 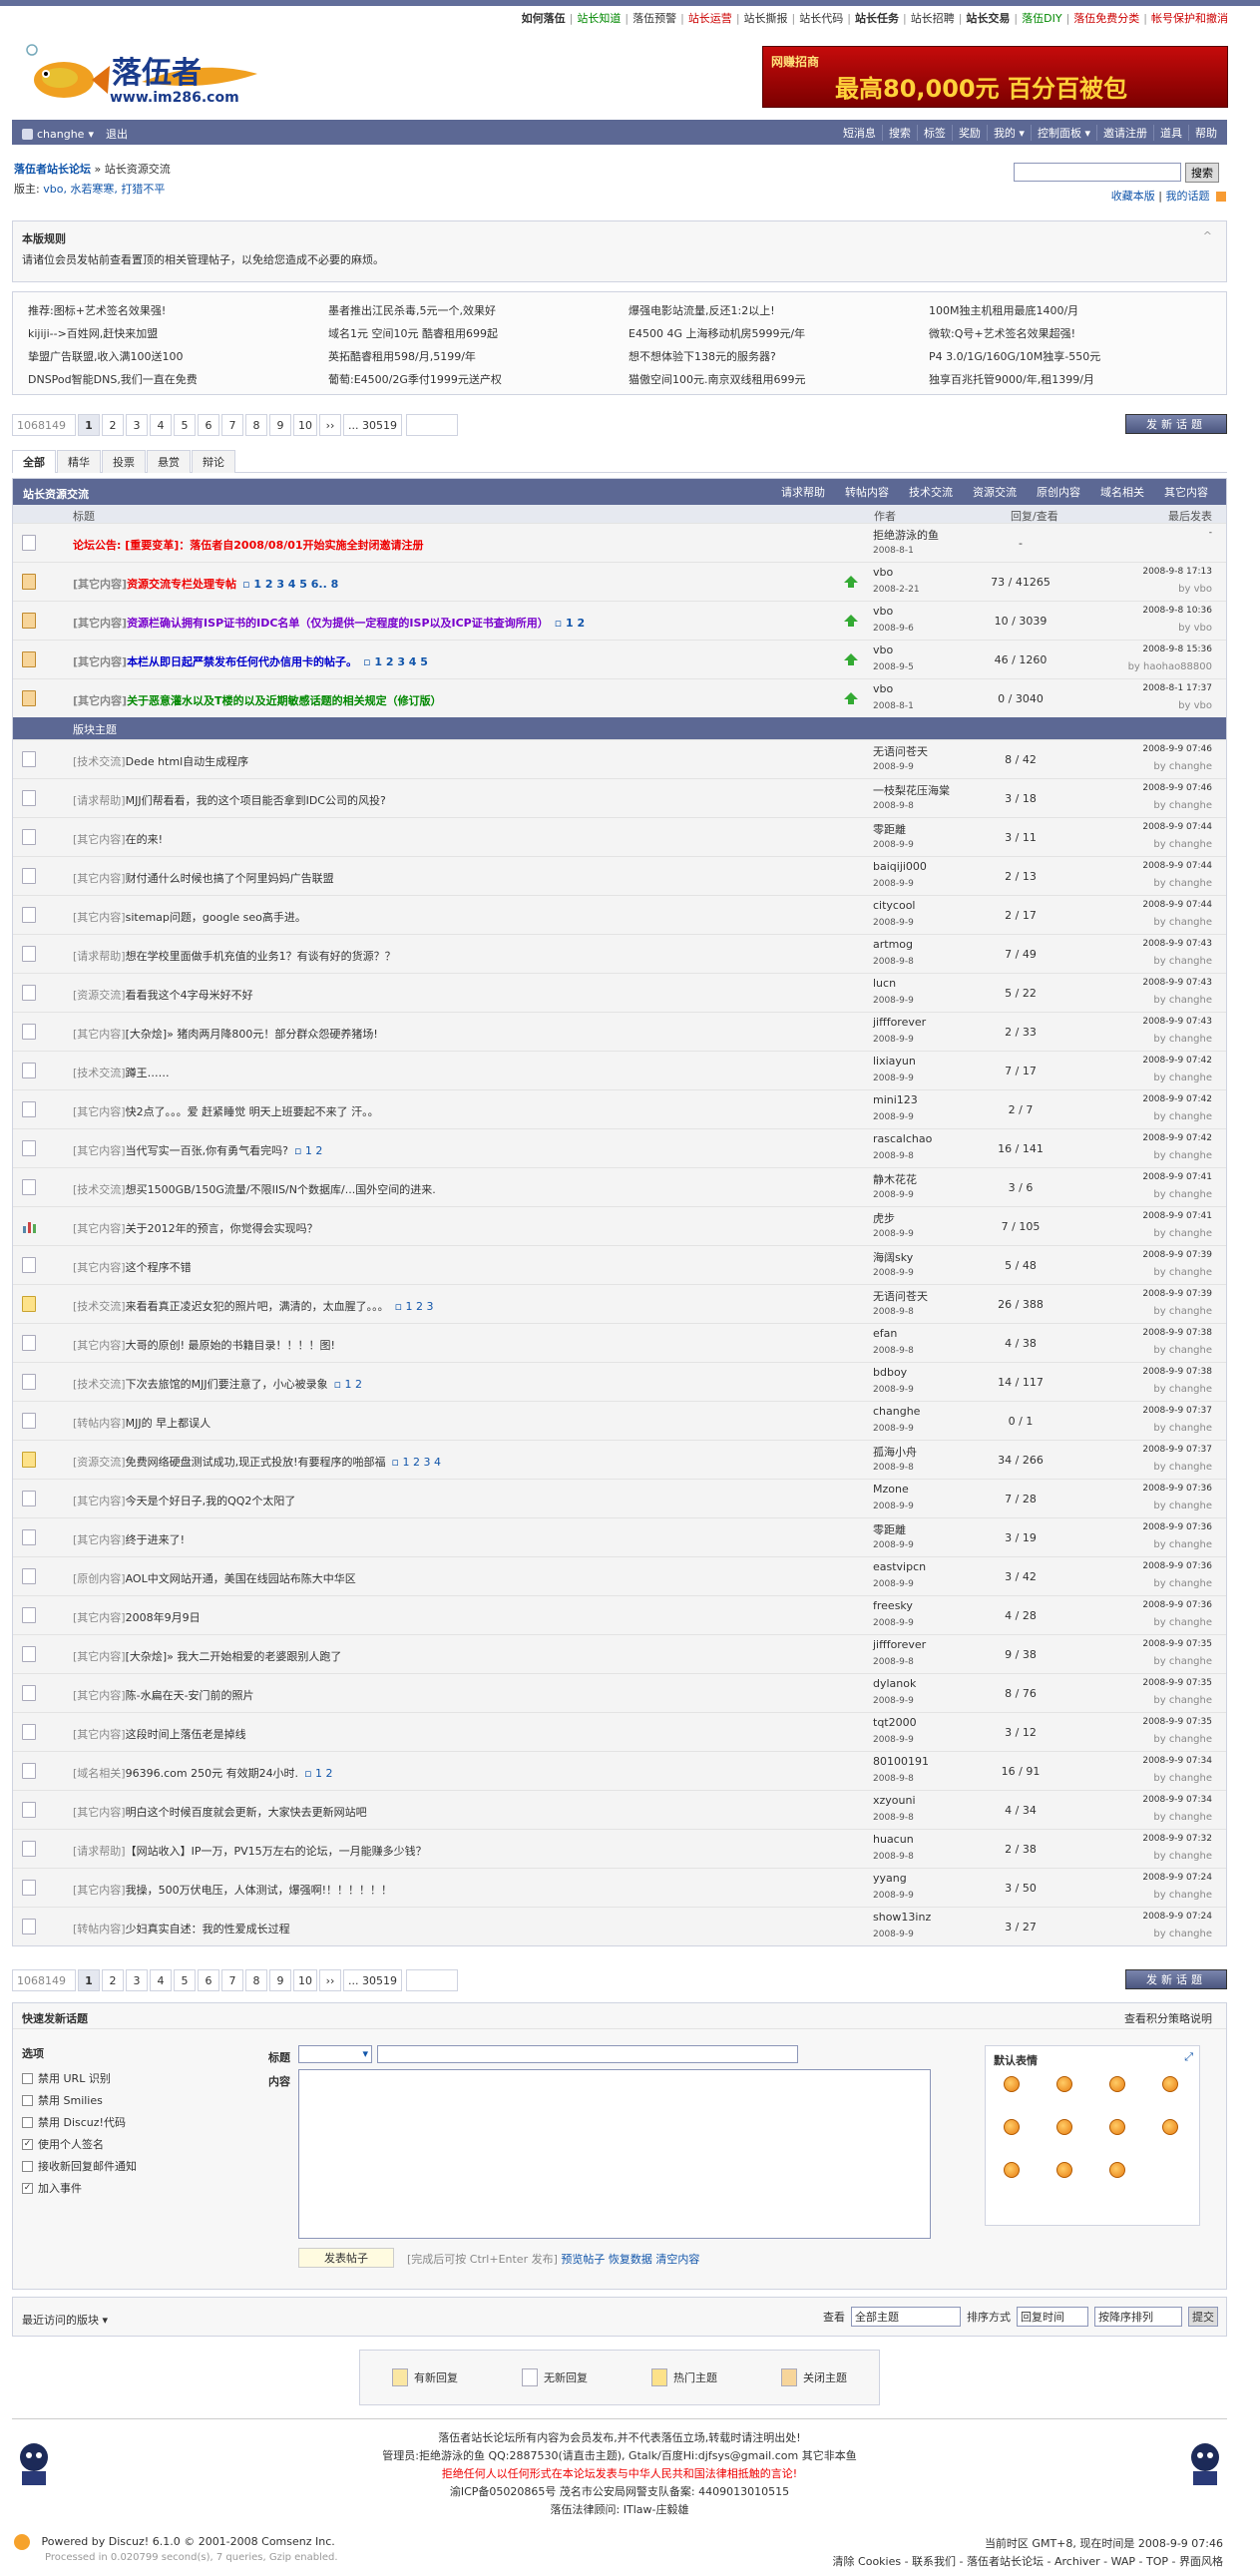 What do you see at coordinates (885, 516) in the screenshot?
I see `col-author: 作者` at bounding box center [885, 516].